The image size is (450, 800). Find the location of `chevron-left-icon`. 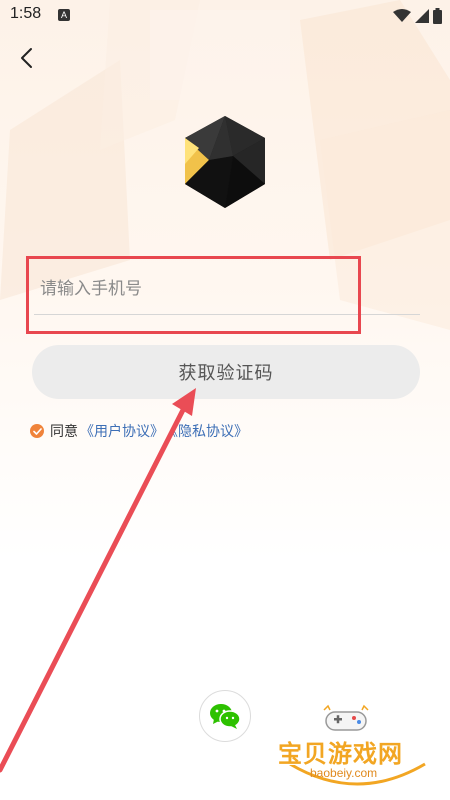

chevron-left-icon is located at coordinates (26, 58).